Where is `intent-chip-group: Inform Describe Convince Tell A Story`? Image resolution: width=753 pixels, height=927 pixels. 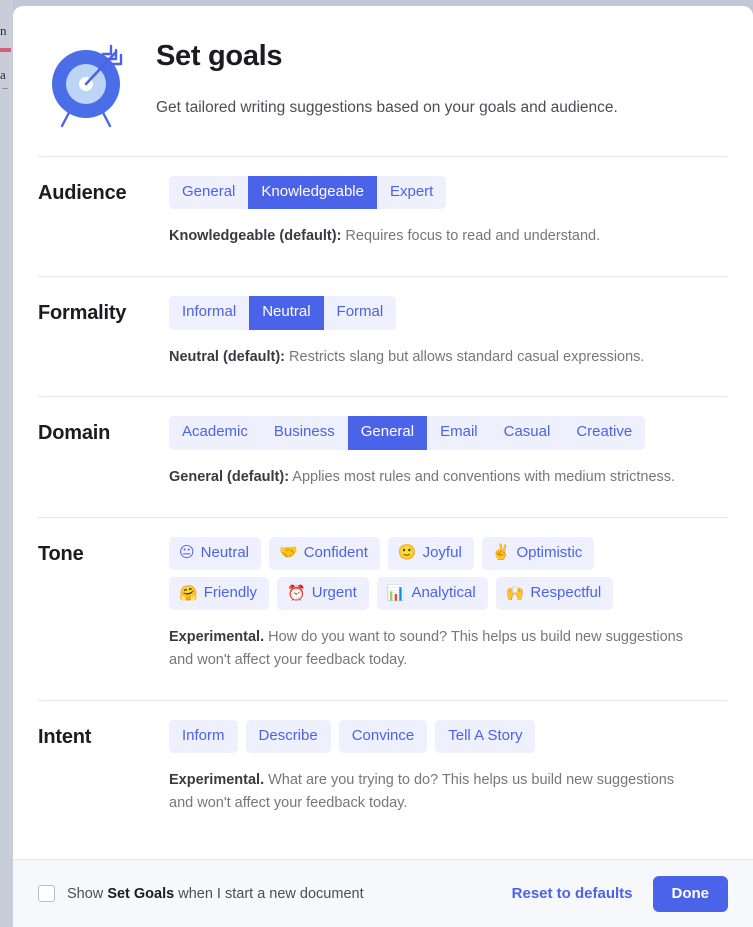 intent-chip-group: Inform Describe Convince Tell A Story is located at coordinates (448, 737).